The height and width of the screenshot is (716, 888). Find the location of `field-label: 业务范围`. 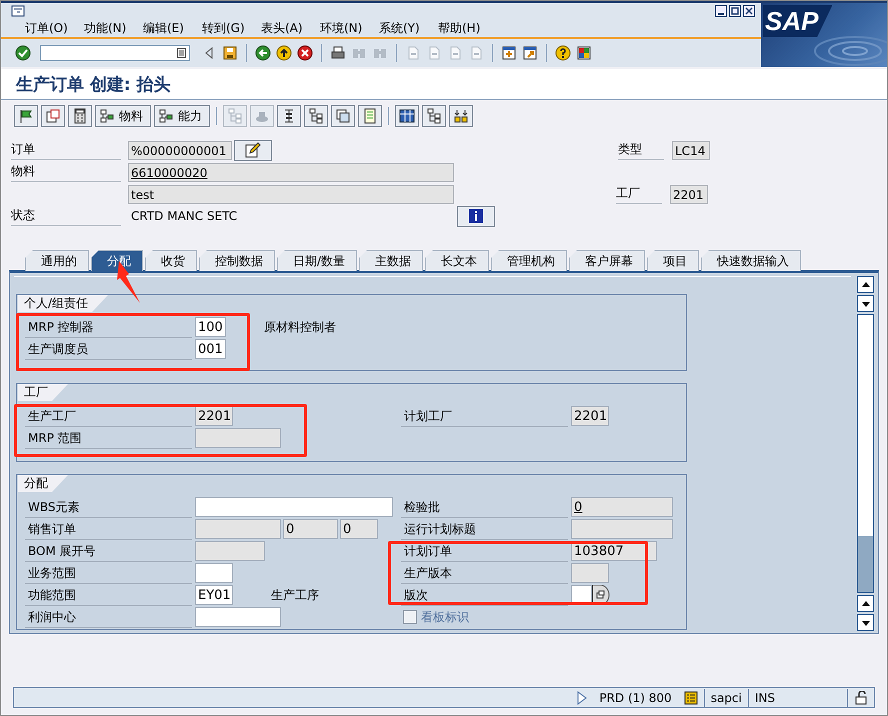

field-label: 业务范围 is located at coordinates (108, 573).